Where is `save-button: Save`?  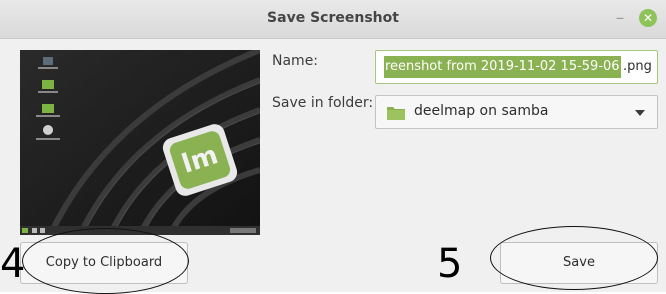 save-button: Save is located at coordinates (579, 263).